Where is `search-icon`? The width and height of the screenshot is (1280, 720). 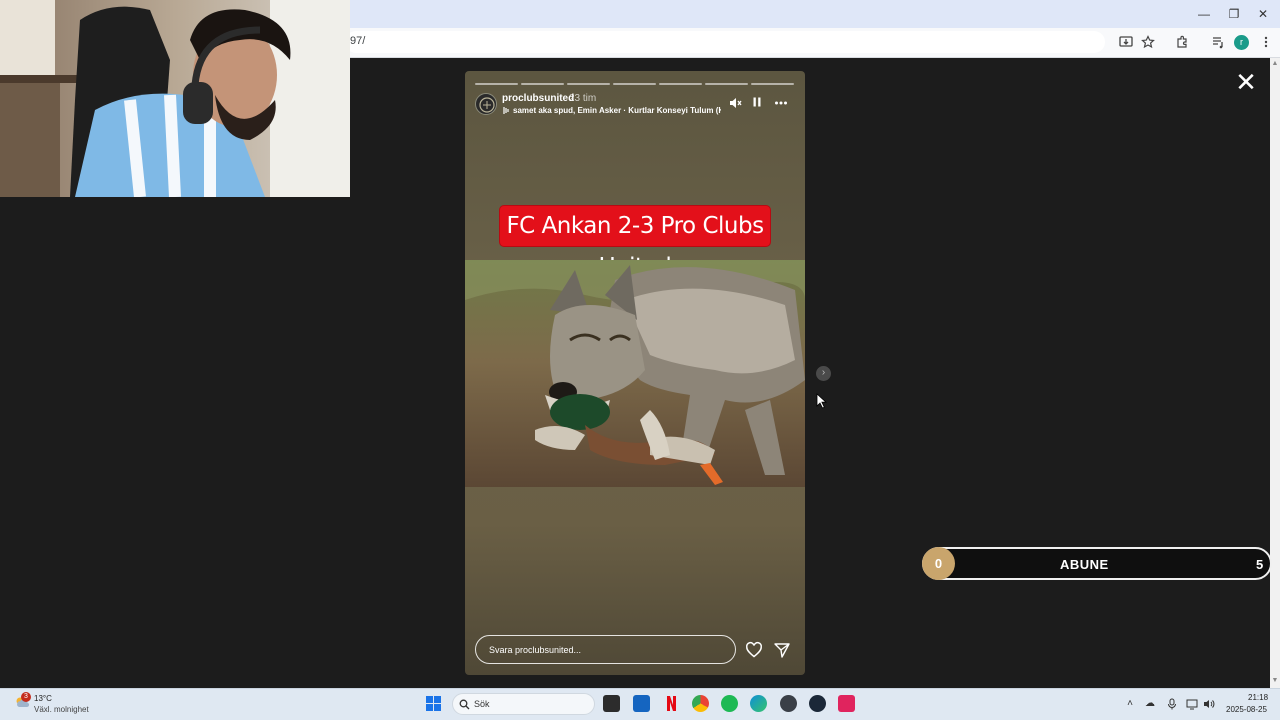
search-icon is located at coordinates (464, 704).